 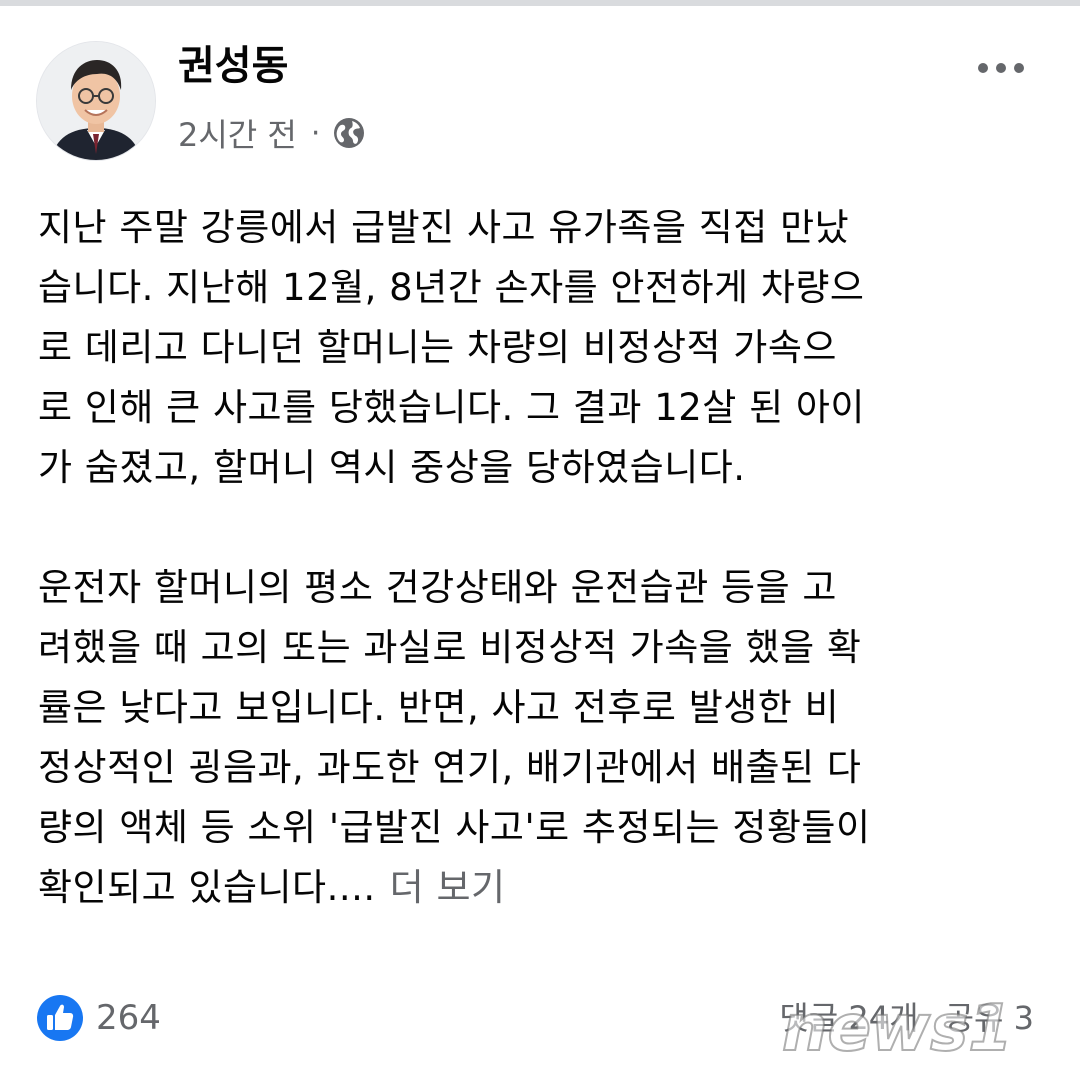 What do you see at coordinates (128, 1018) in the screenshot?
I see `like-count: 264` at bounding box center [128, 1018].